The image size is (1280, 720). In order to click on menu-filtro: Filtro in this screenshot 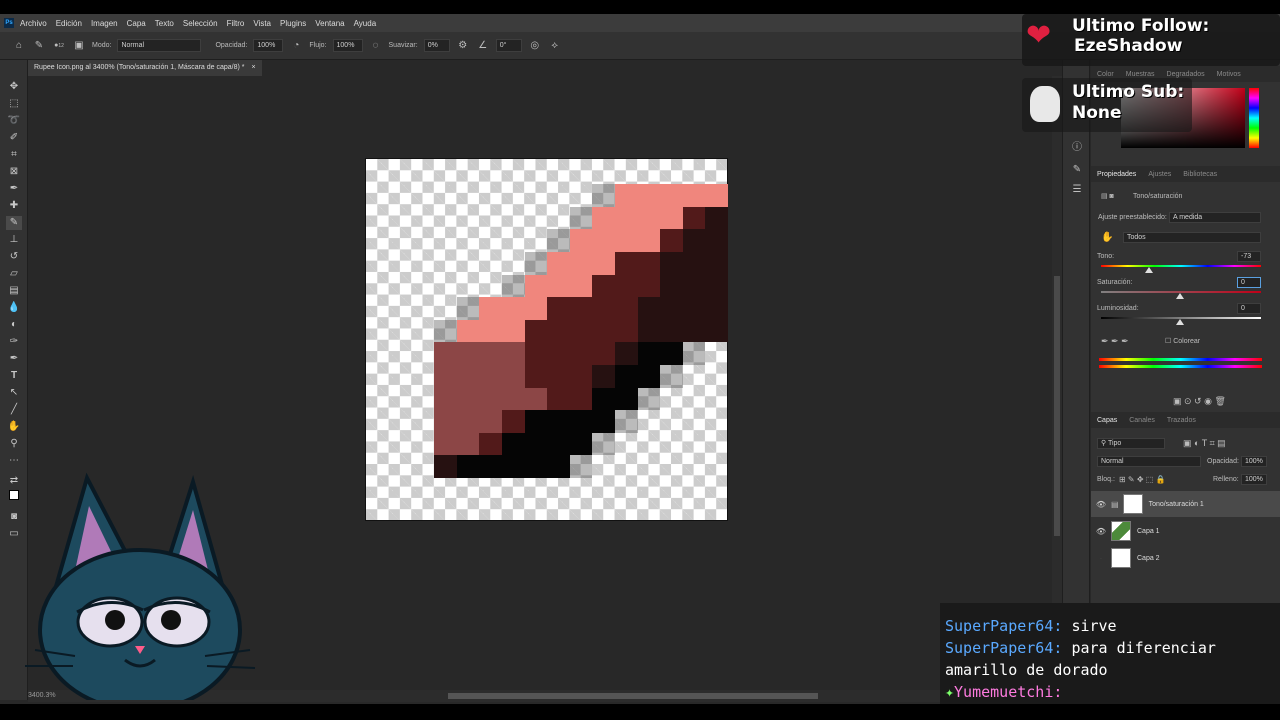, I will do `click(236, 23)`.